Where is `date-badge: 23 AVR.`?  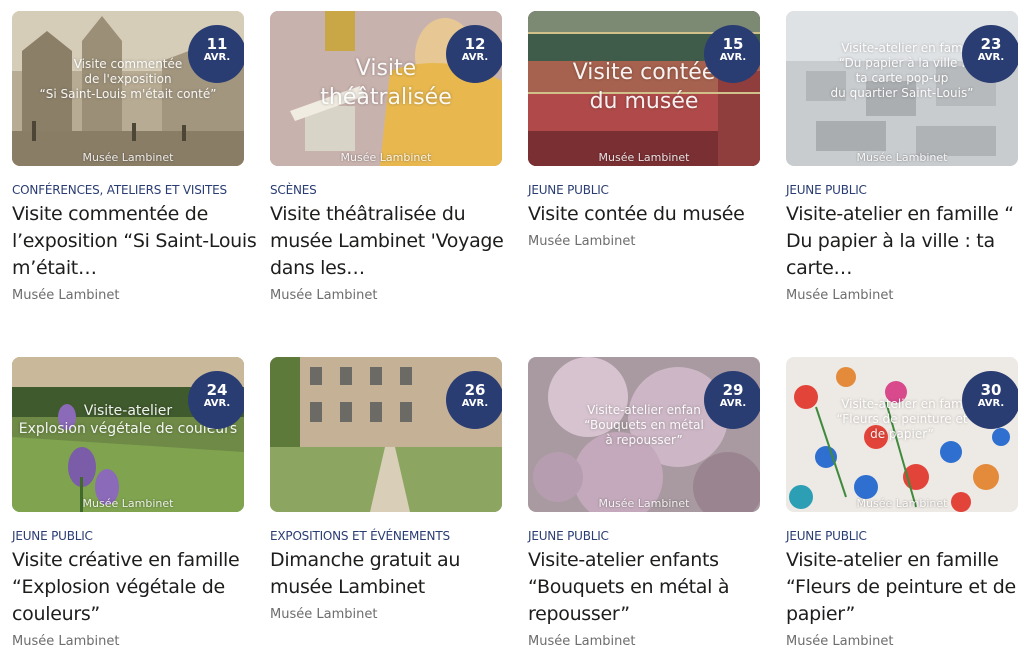 date-badge: 23 AVR. is located at coordinates (990, 54).